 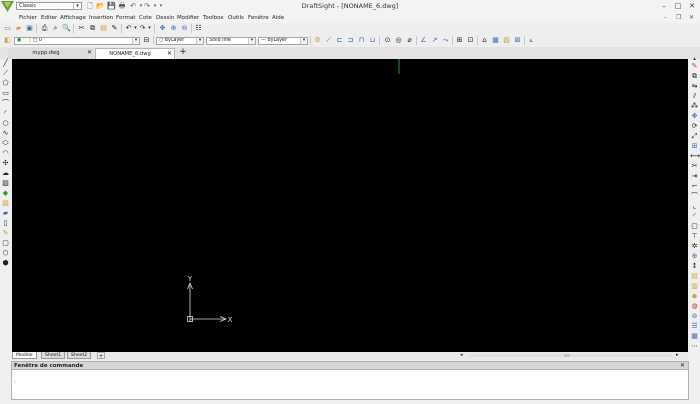 I want to click on rotate-icon: ⟳, so click(x=694, y=126).